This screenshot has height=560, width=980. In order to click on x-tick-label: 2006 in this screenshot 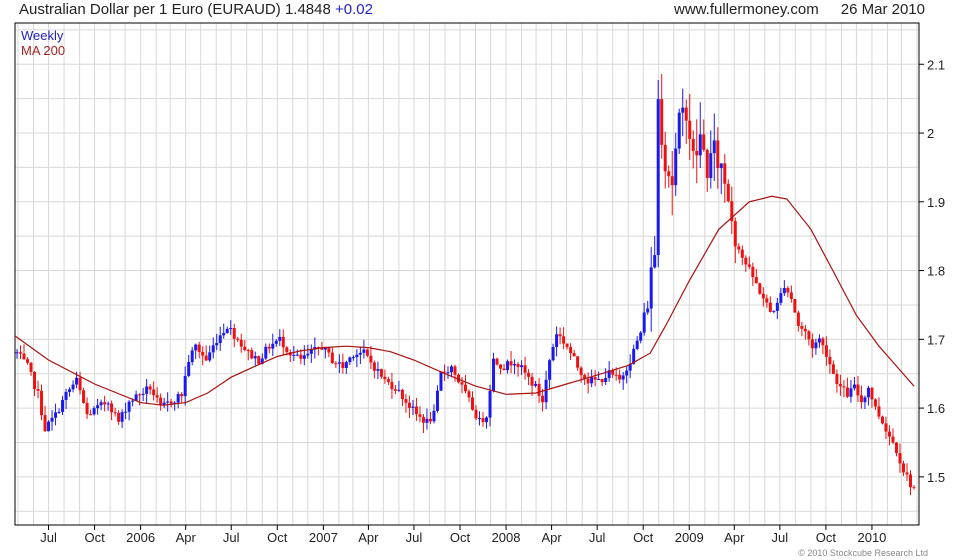, I will do `click(140, 537)`.